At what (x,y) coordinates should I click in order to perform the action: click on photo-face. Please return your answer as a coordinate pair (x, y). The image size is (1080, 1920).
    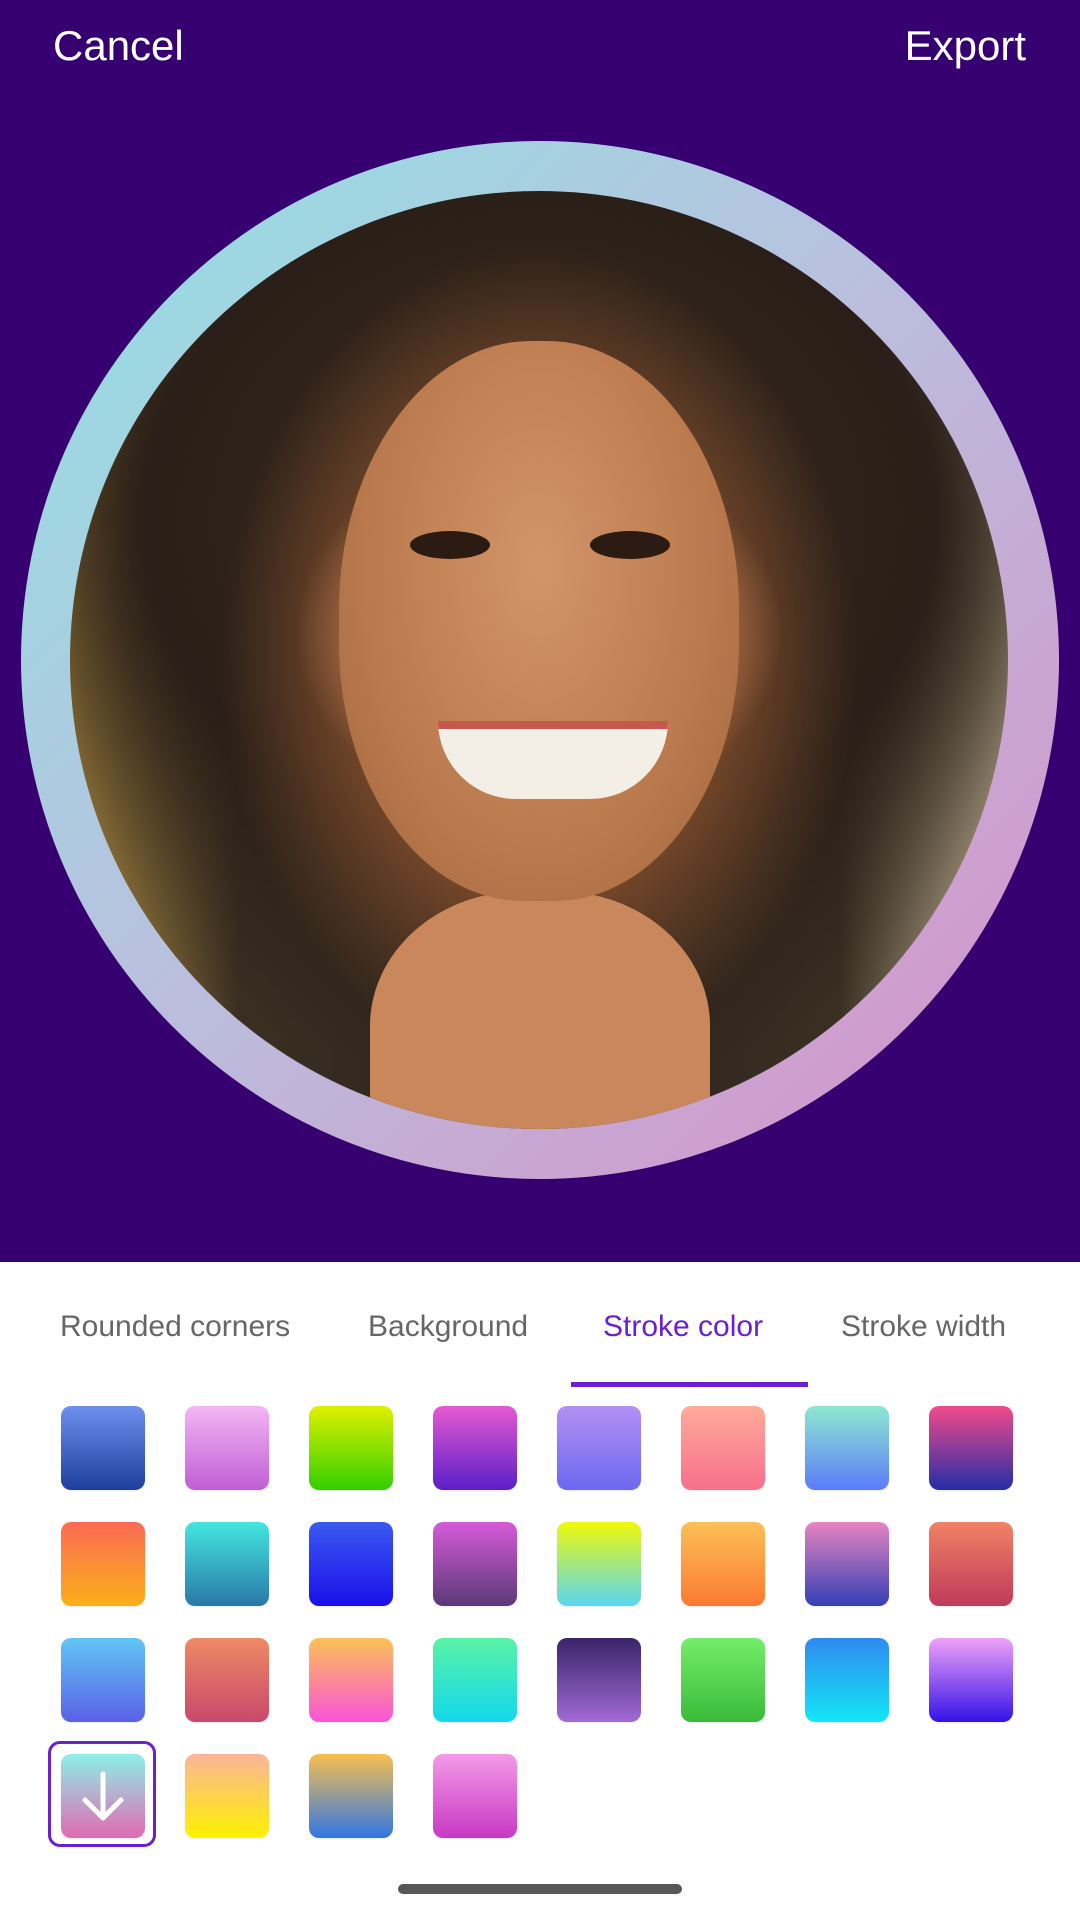
    Looking at the image, I should click on (539, 621).